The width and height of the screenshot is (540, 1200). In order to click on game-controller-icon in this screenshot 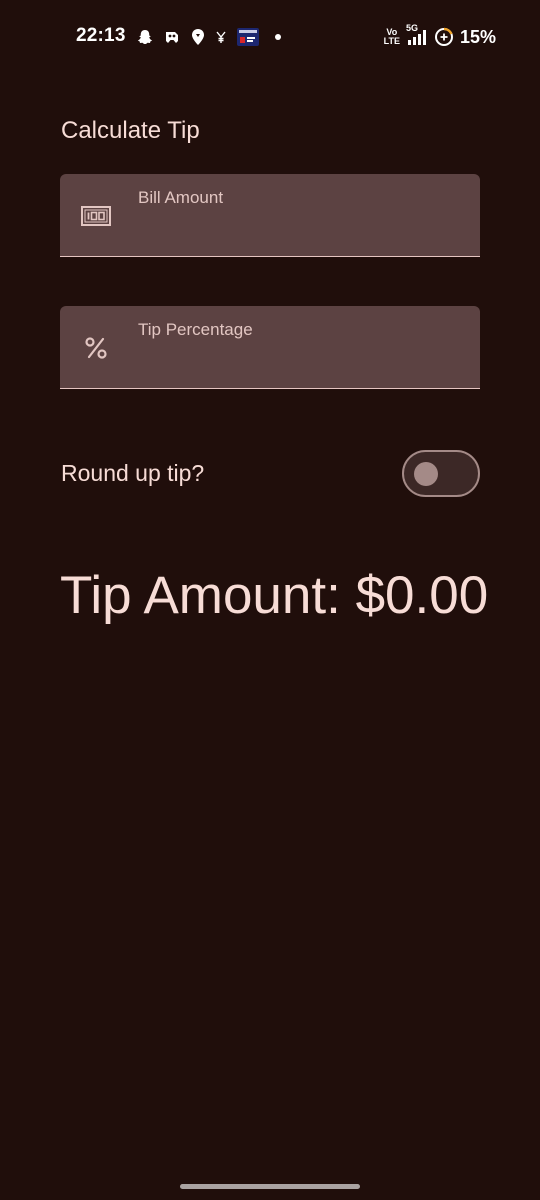, I will do `click(172, 37)`.